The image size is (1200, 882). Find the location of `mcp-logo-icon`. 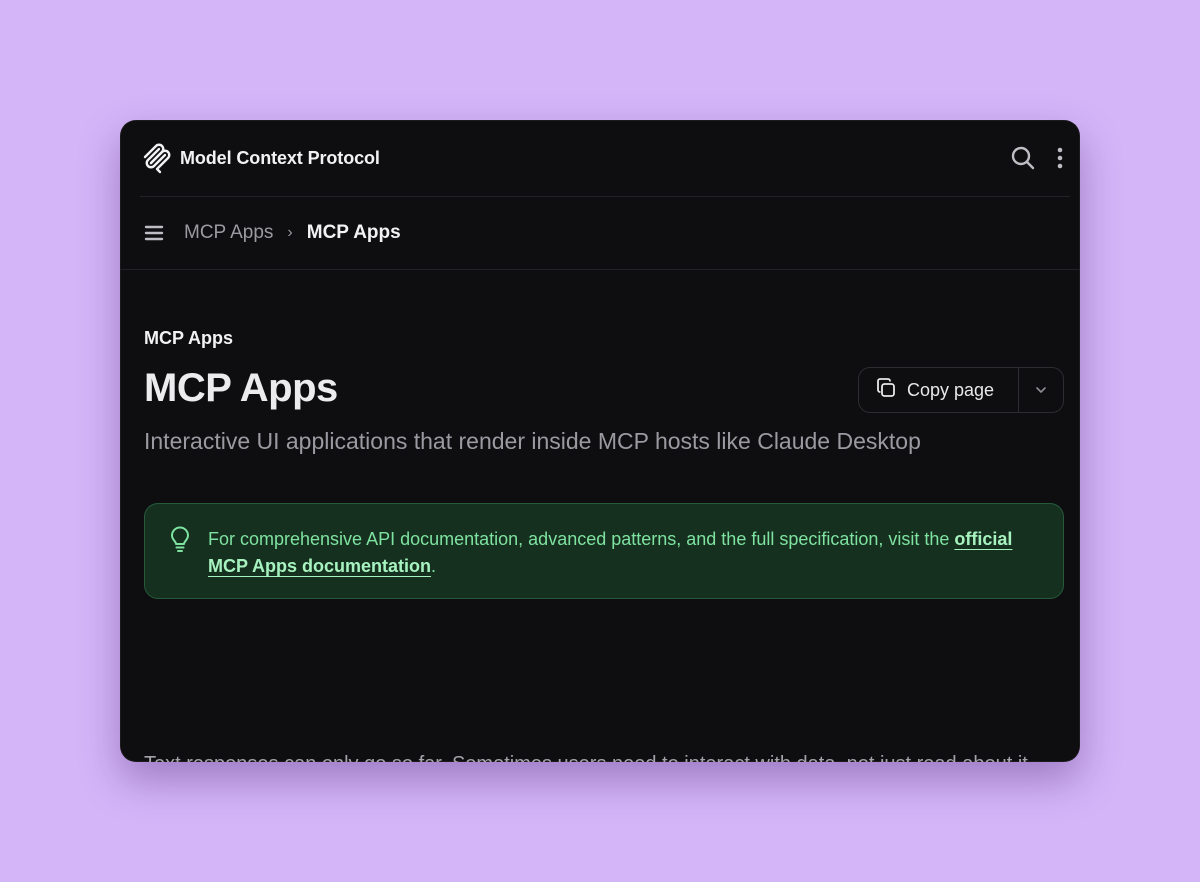

mcp-logo-icon is located at coordinates (157, 158).